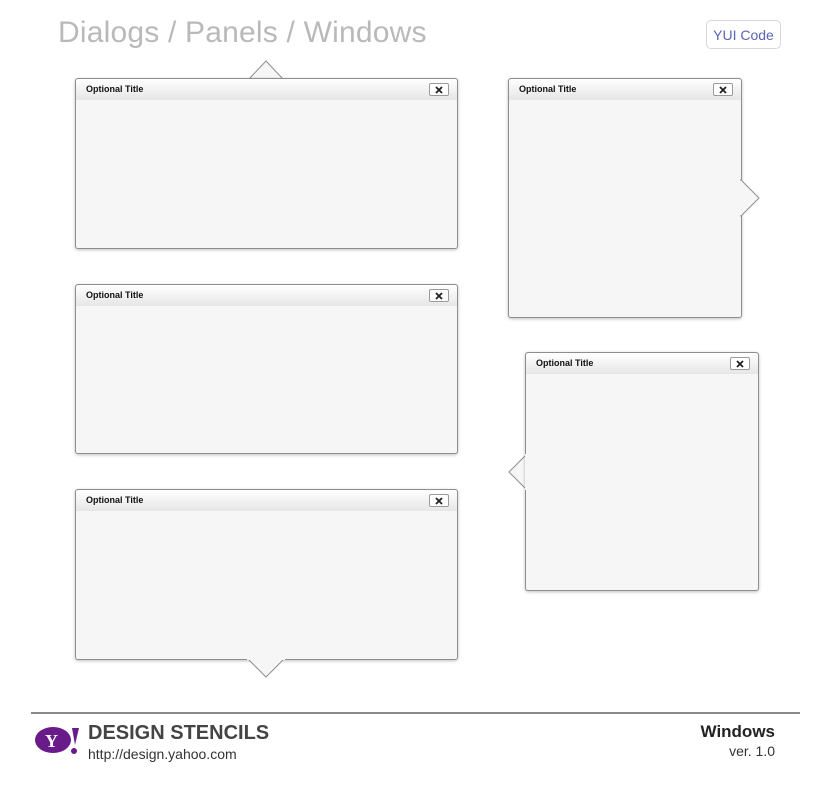 Image resolution: width=833 pixels, height=795 pixels. I want to click on footer-divider, so click(415, 713).